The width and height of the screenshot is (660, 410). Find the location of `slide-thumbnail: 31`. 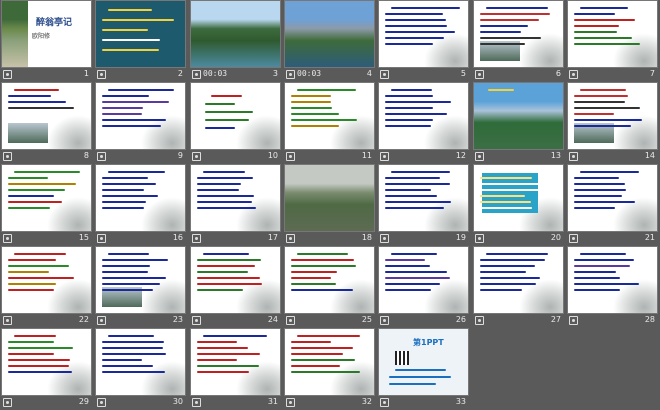

slide-thumbnail: 31 is located at coordinates (236, 369).